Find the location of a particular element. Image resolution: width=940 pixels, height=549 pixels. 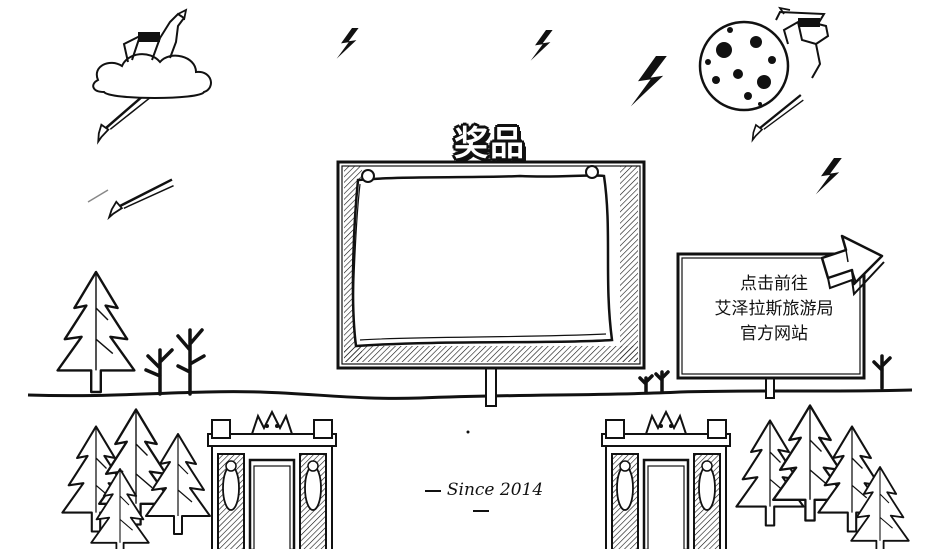

cloud-horse-icon is located at coordinates (152, 53).